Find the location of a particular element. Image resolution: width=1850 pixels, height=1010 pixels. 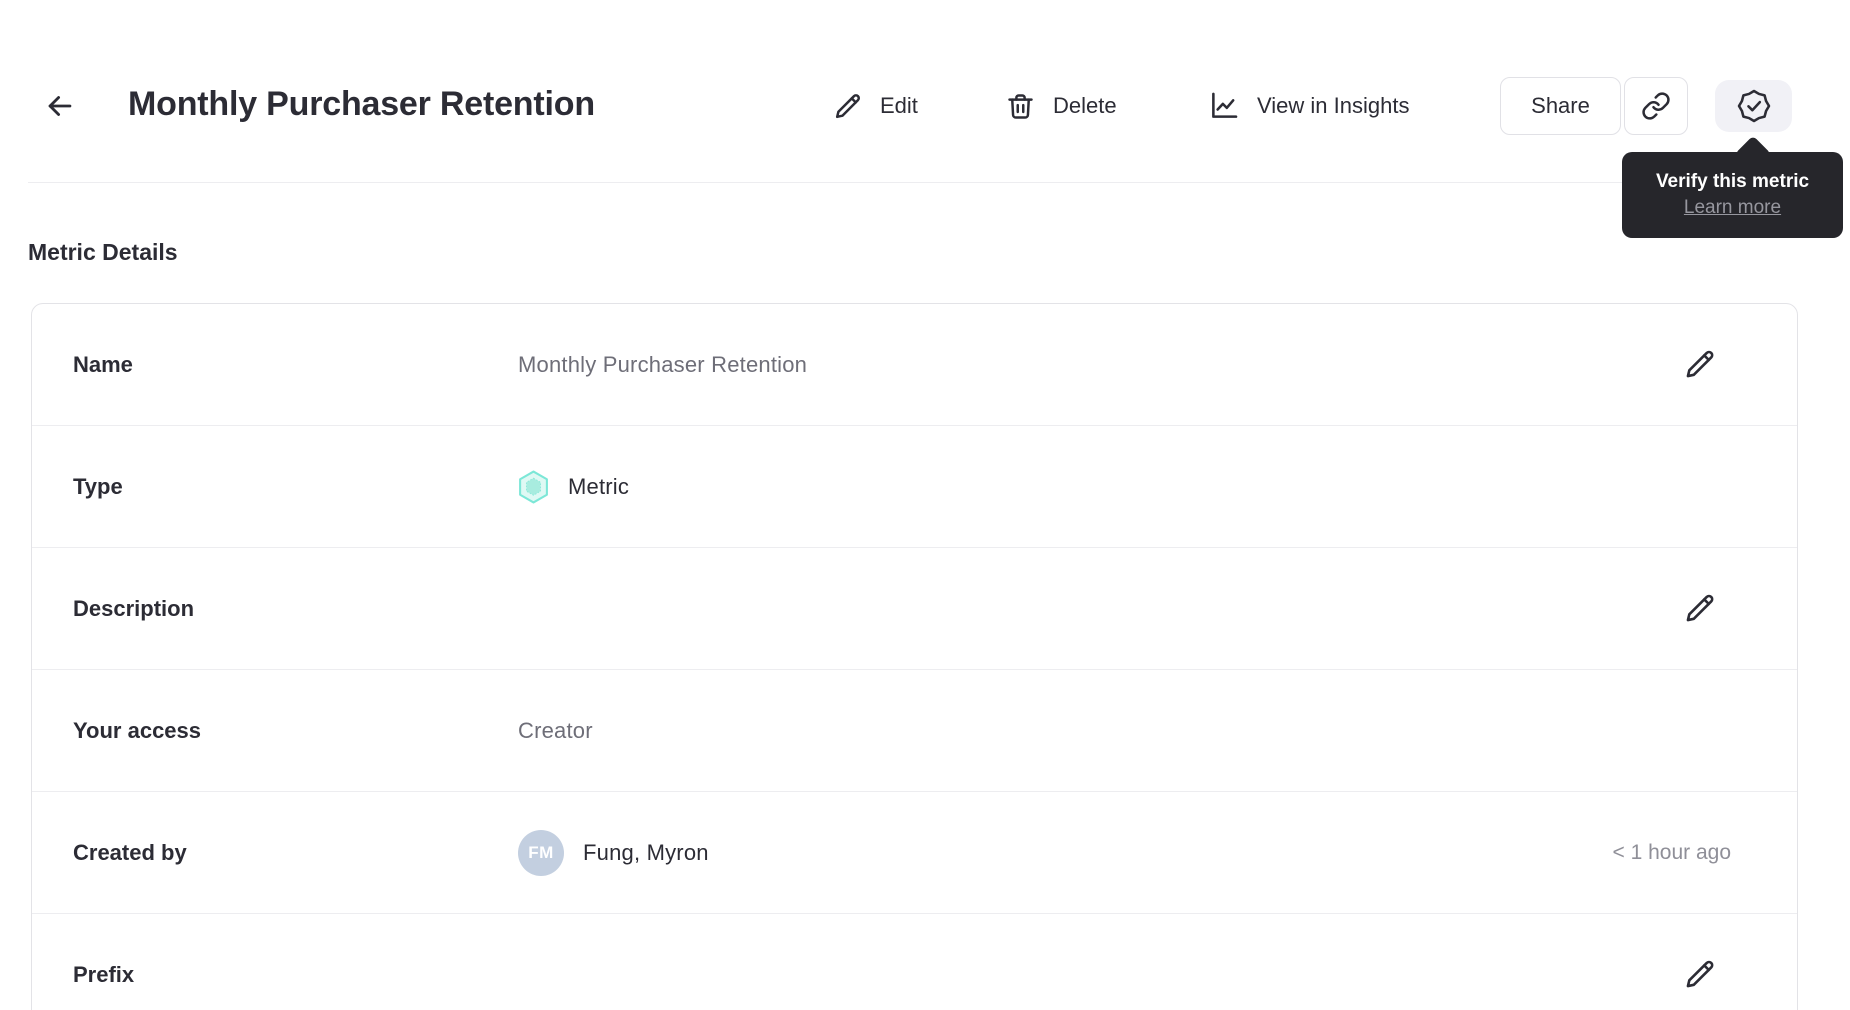

prefix-label: Prefix is located at coordinates (104, 974).